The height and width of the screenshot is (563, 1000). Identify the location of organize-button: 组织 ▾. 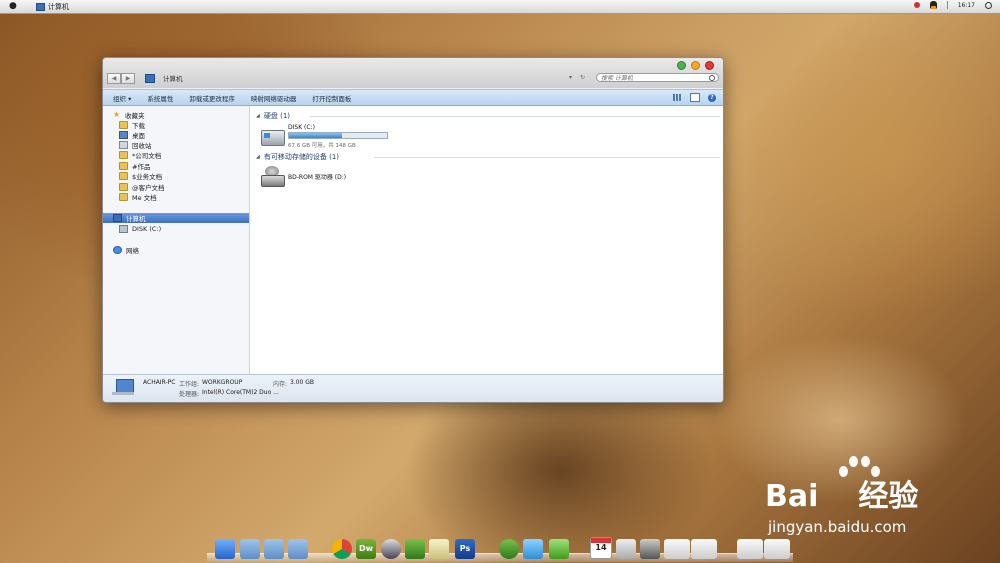
(122, 98).